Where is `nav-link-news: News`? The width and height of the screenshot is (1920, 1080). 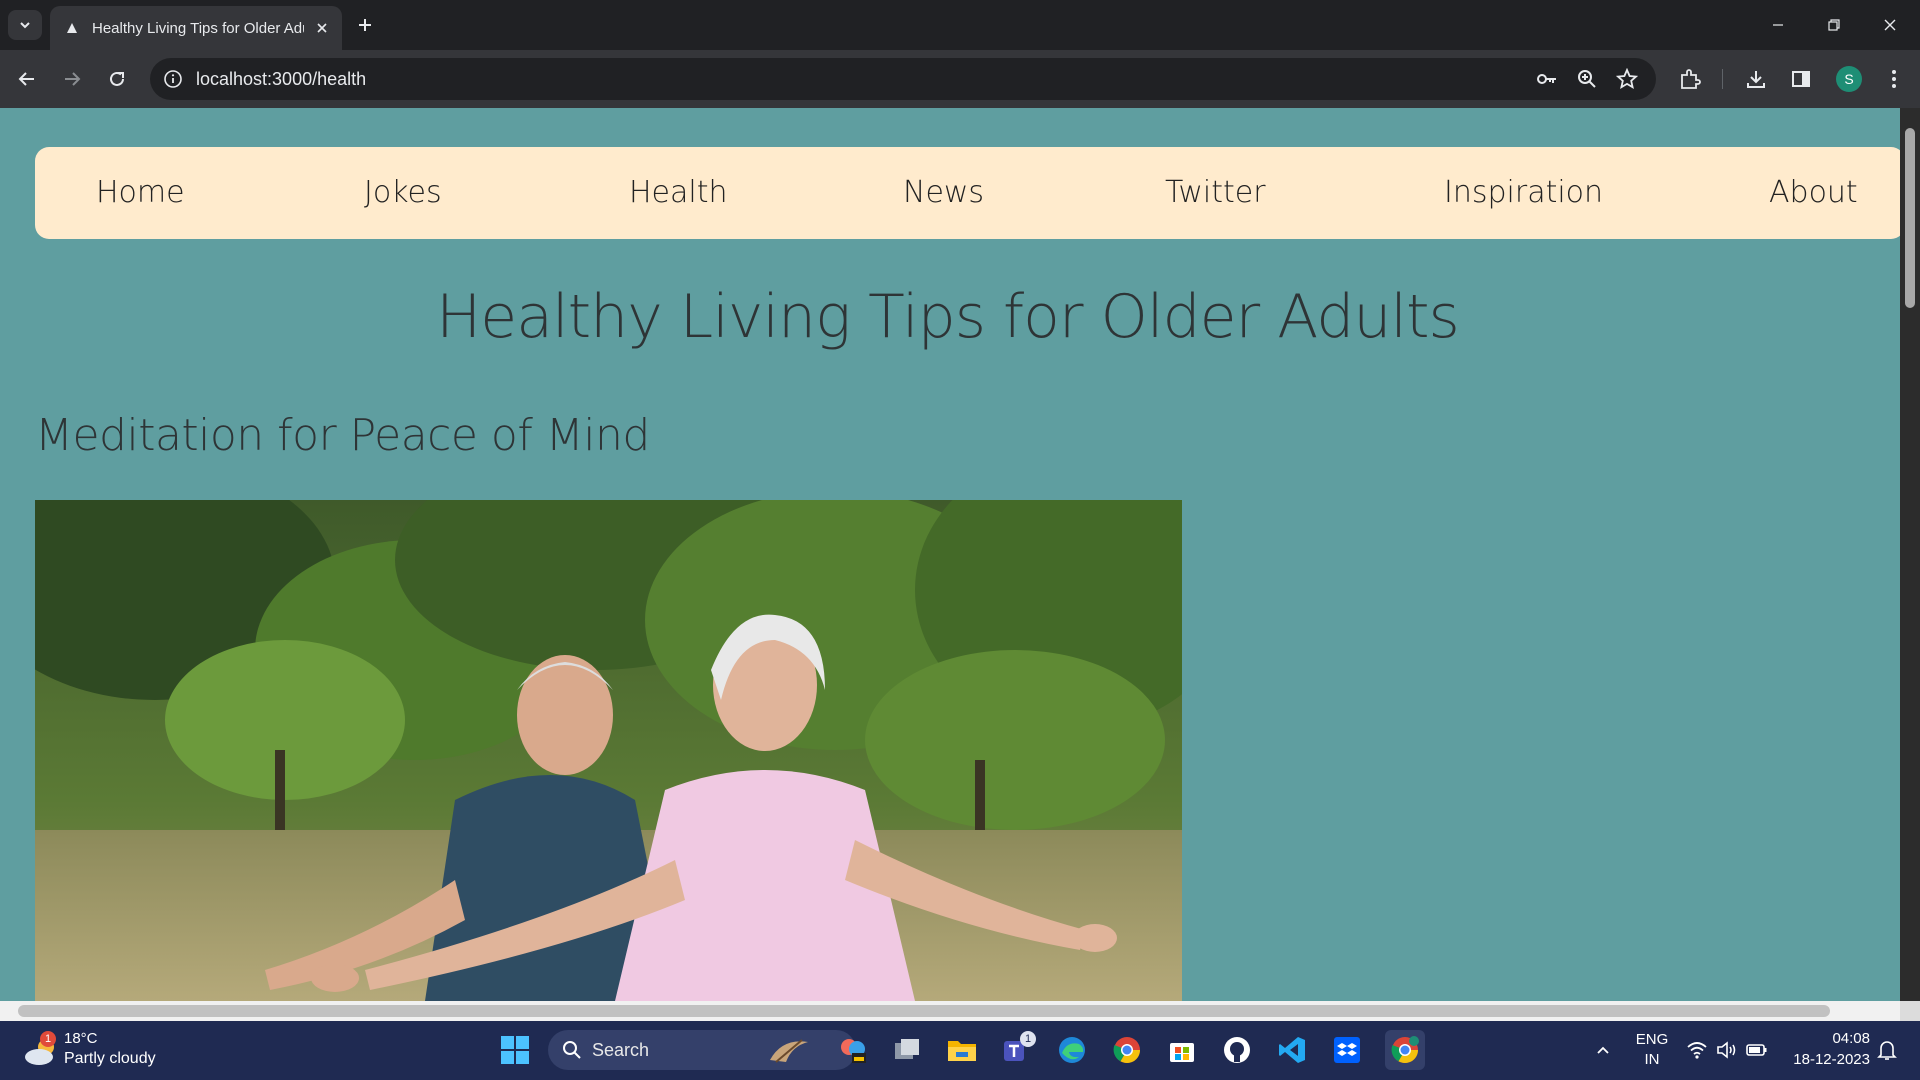
nav-link-news: News is located at coordinates (943, 192).